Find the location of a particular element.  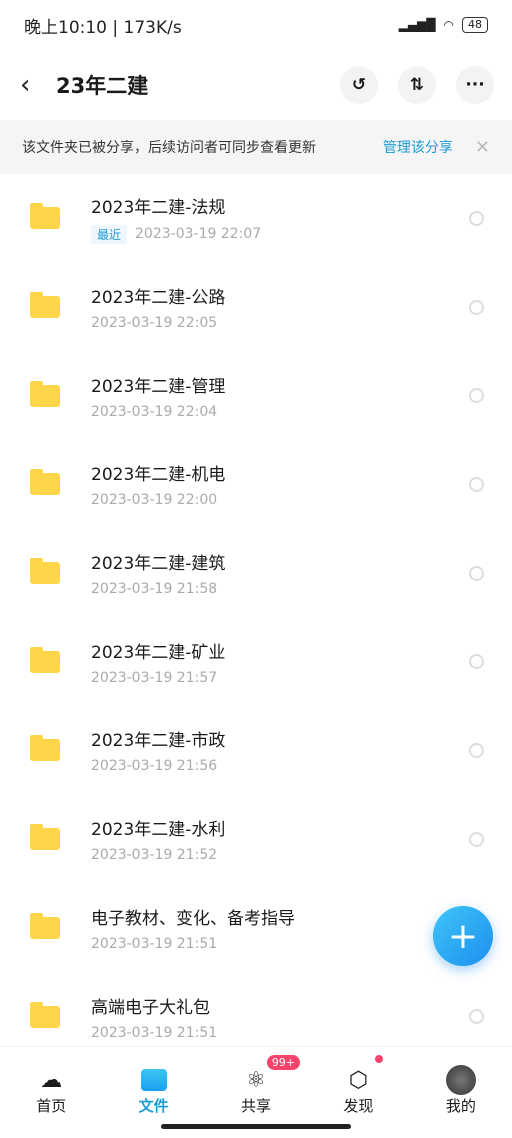

page-title: 23年二建 is located at coordinates (102, 86).